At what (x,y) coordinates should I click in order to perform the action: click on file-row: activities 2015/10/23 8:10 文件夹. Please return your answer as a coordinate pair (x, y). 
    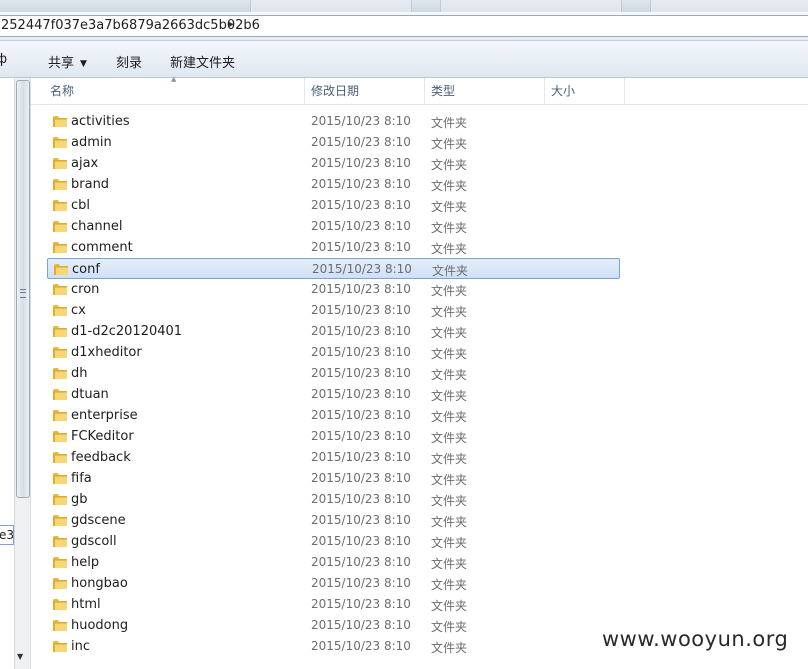
    Looking at the image, I should click on (333, 121).